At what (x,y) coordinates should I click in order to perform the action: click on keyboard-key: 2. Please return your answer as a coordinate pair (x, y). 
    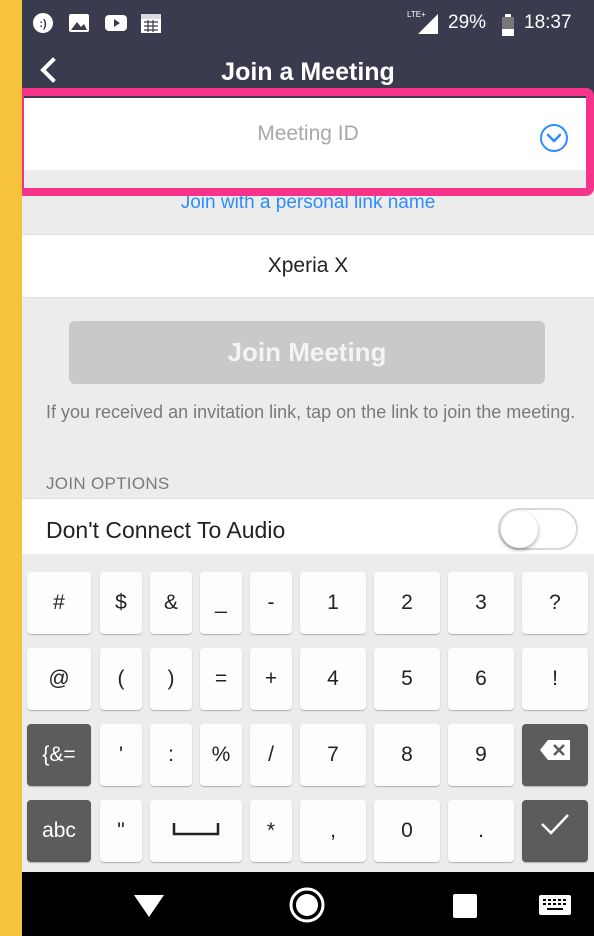
    Looking at the image, I should click on (407, 603).